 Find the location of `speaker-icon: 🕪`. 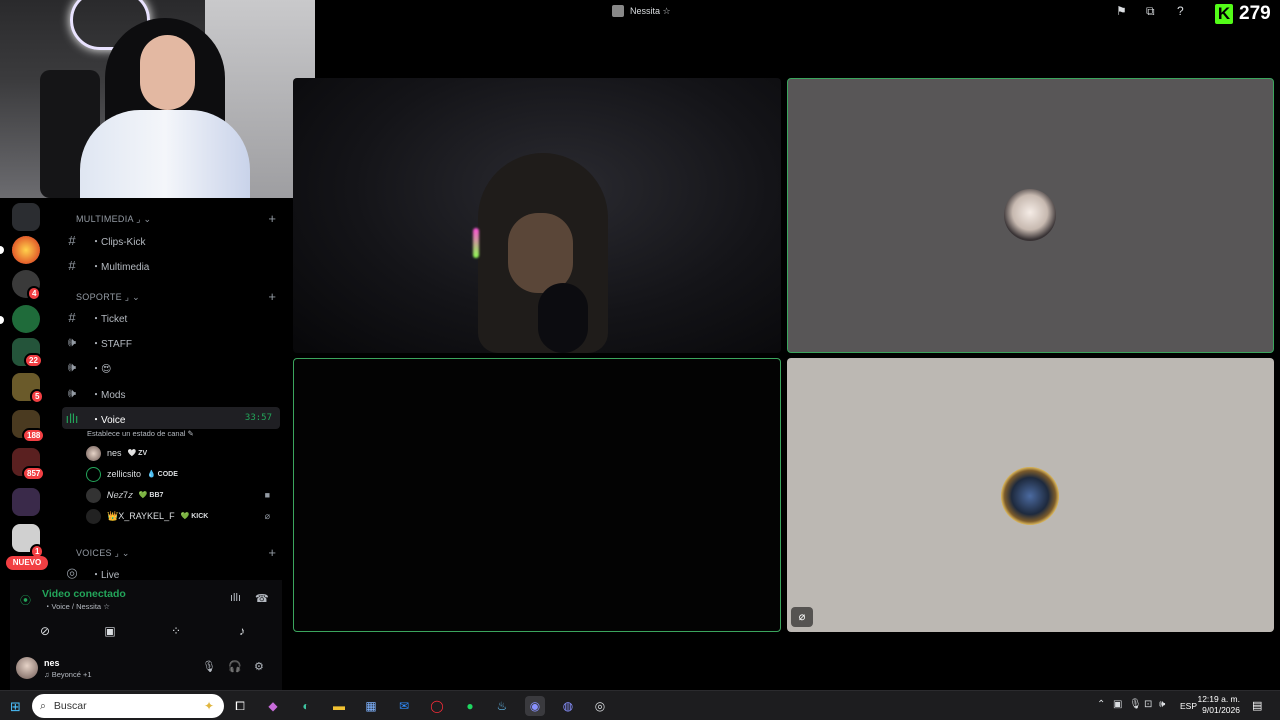

speaker-icon: 🕪 is located at coordinates (72, 366).